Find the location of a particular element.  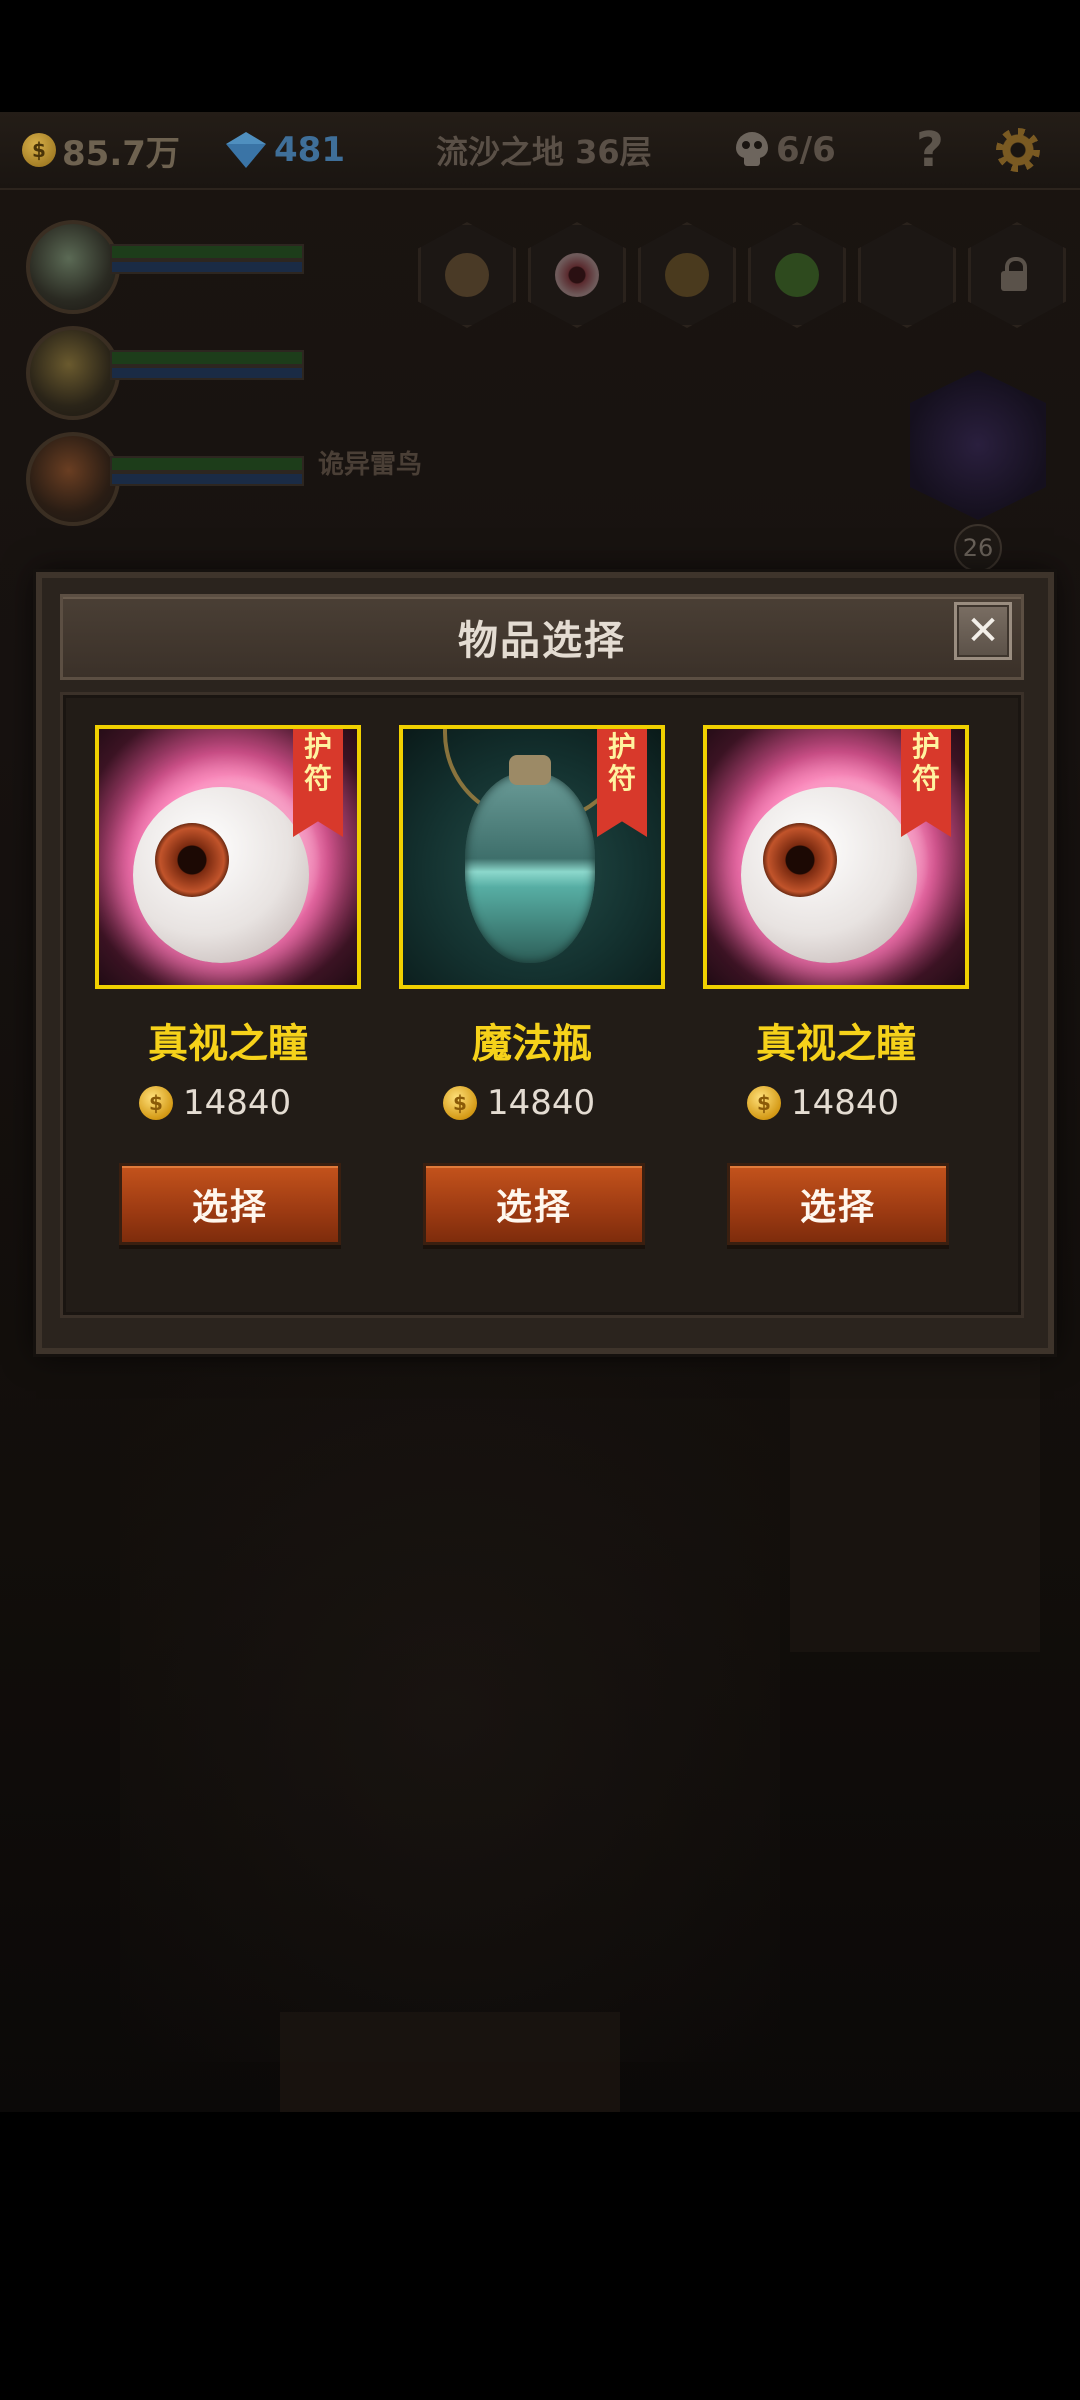

gem-amount: 481 is located at coordinates (309, 150).